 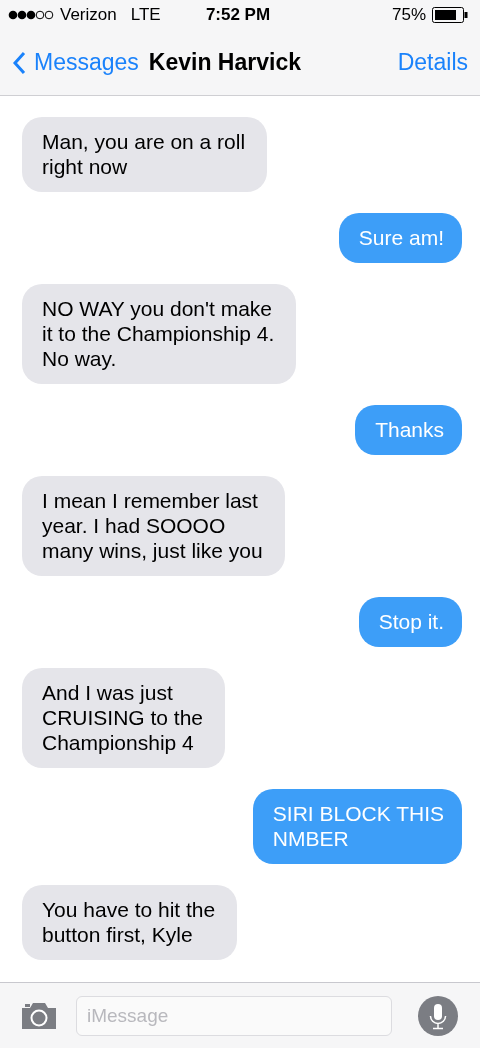 I want to click on clock-time: 7:52 PM, so click(x=238, y=15).